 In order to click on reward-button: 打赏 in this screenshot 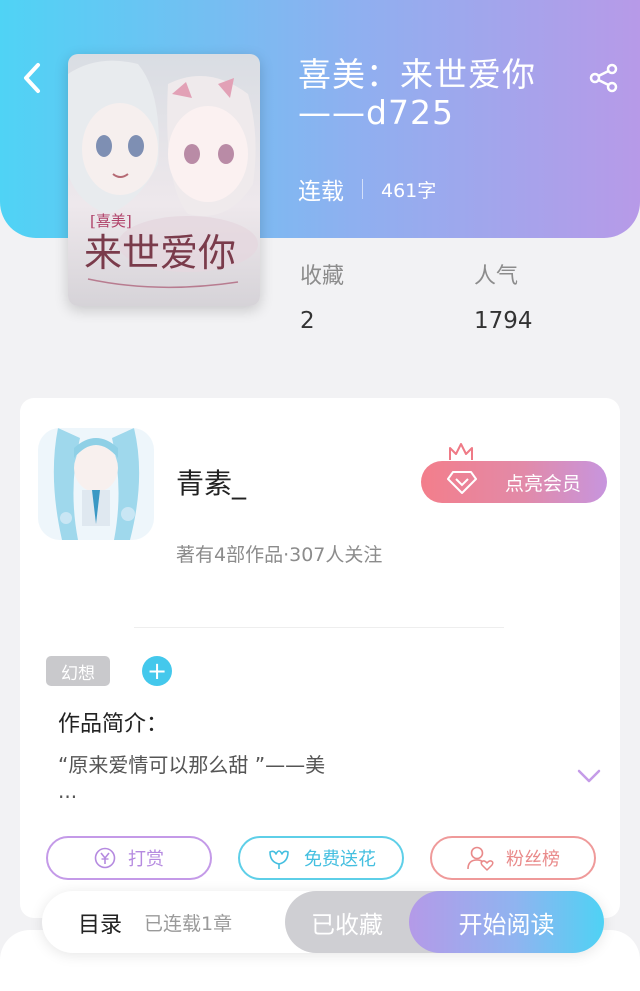, I will do `click(129, 858)`.